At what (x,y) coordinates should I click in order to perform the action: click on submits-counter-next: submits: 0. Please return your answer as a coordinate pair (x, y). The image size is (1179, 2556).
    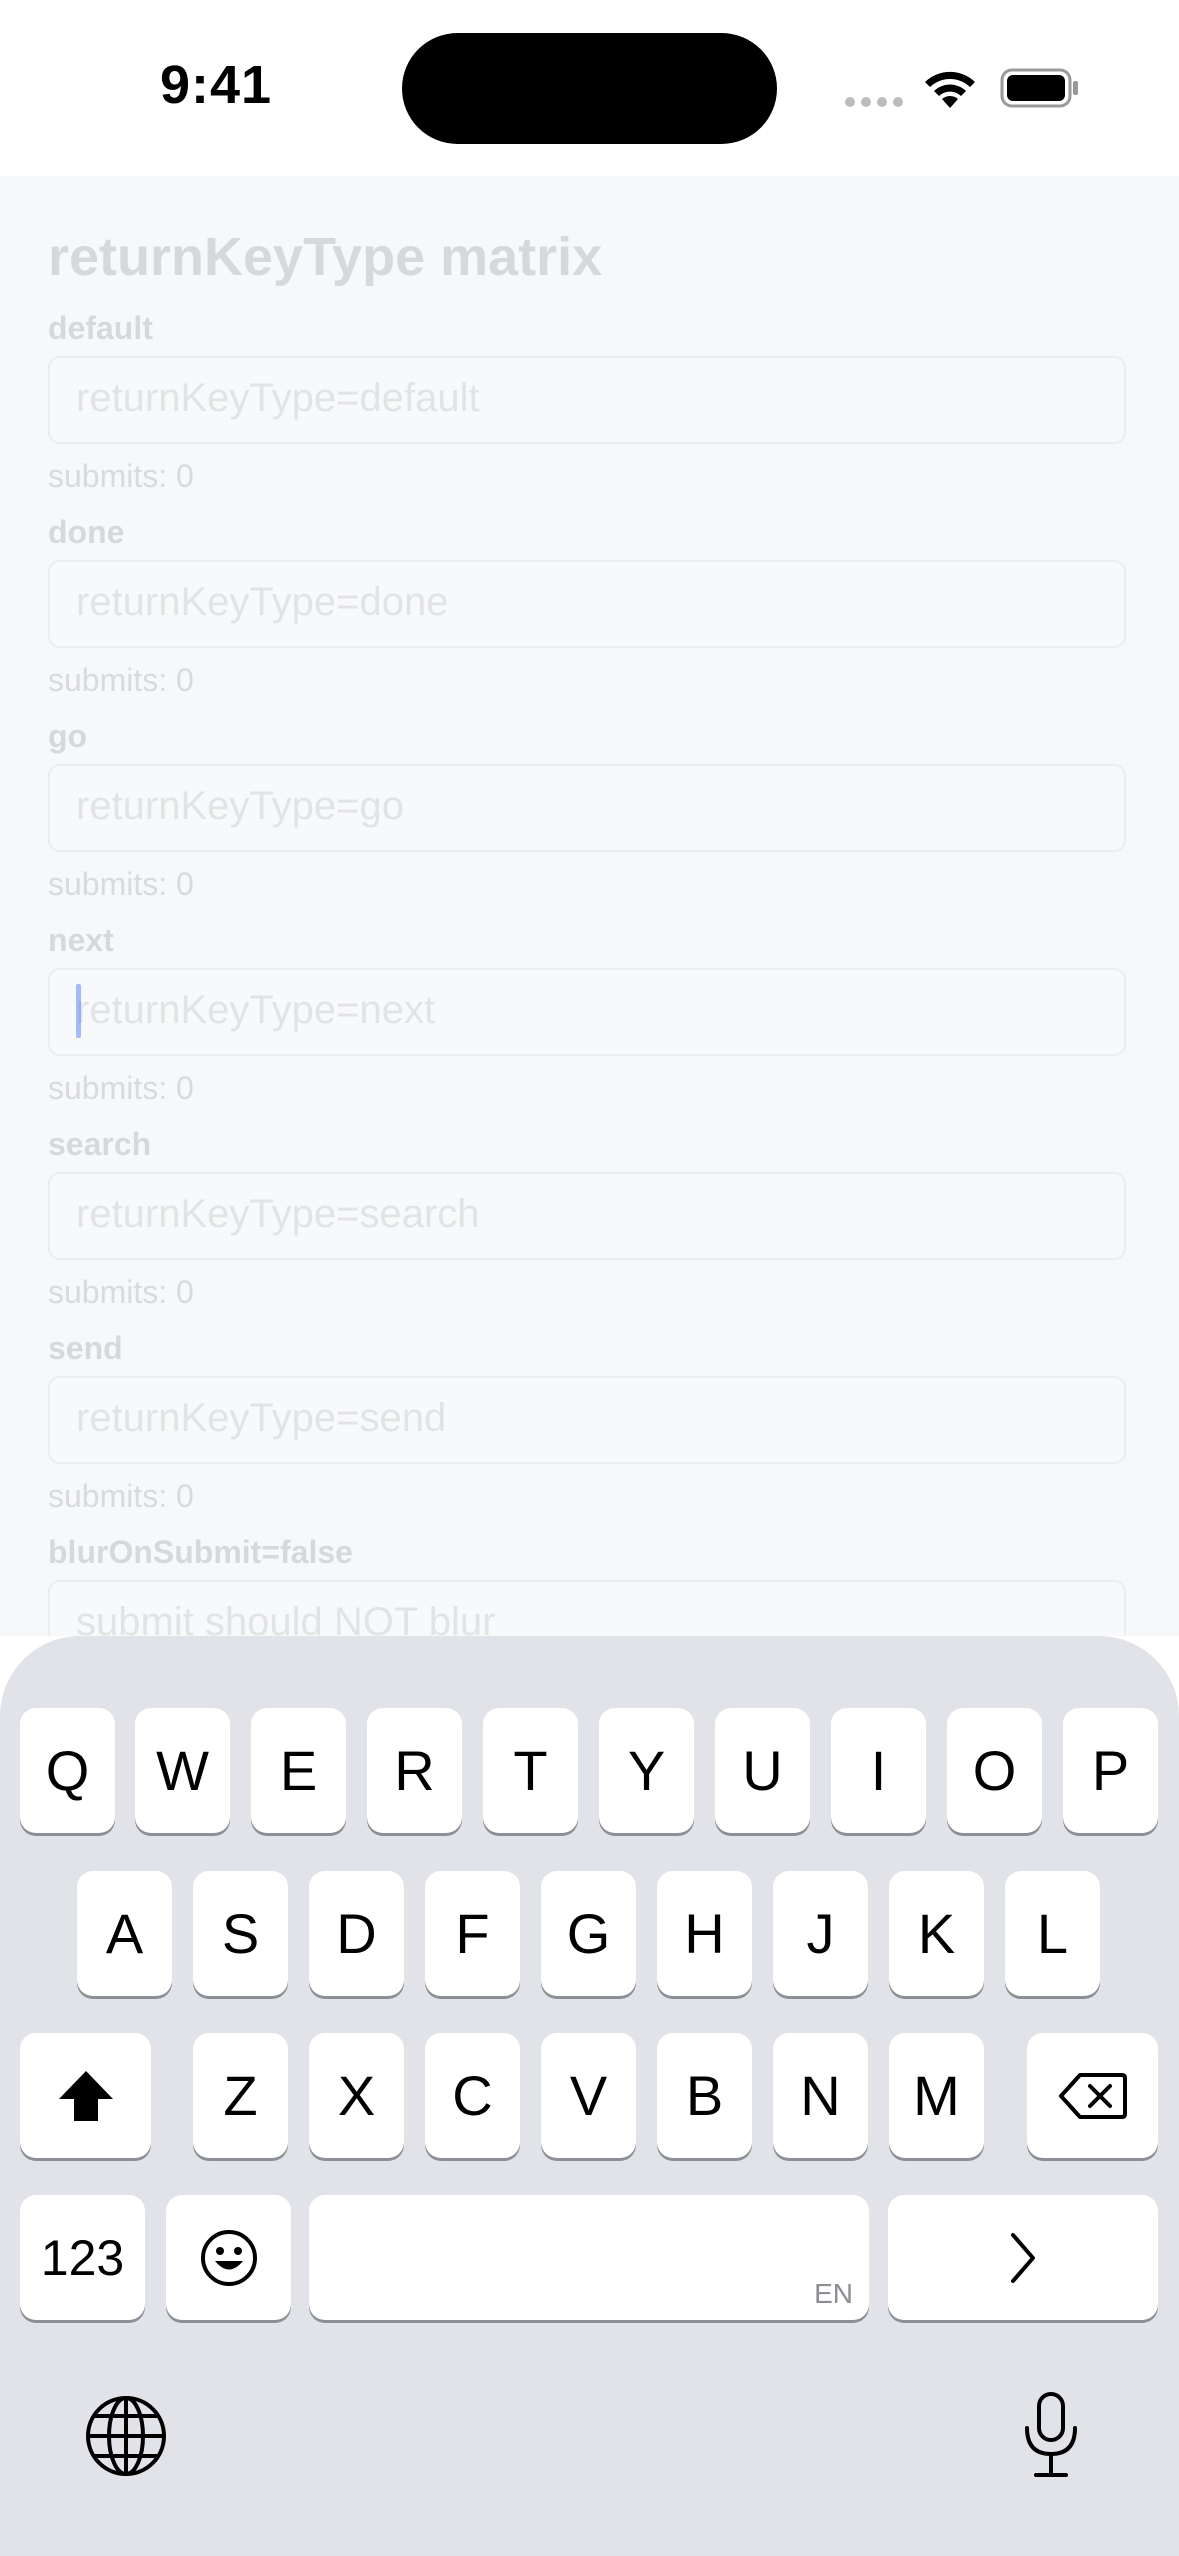
    Looking at the image, I should click on (121, 1088).